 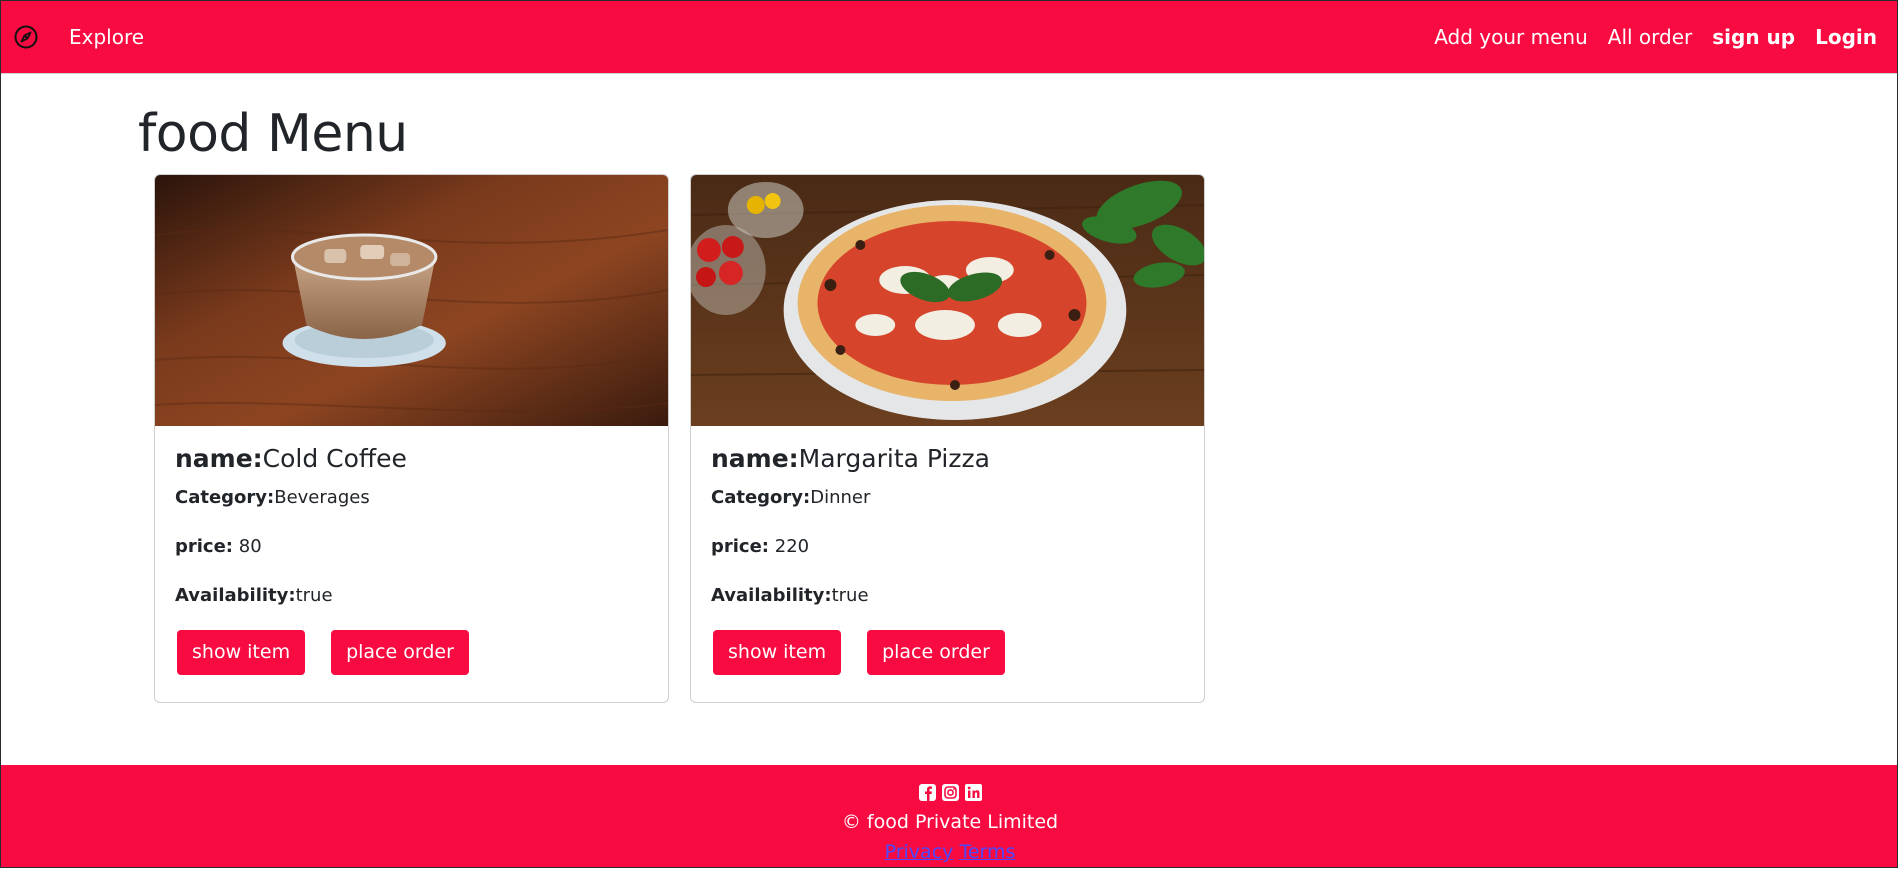 I want to click on navbar-right: Add your menu All order sign up Login, so click(x=1655, y=37).